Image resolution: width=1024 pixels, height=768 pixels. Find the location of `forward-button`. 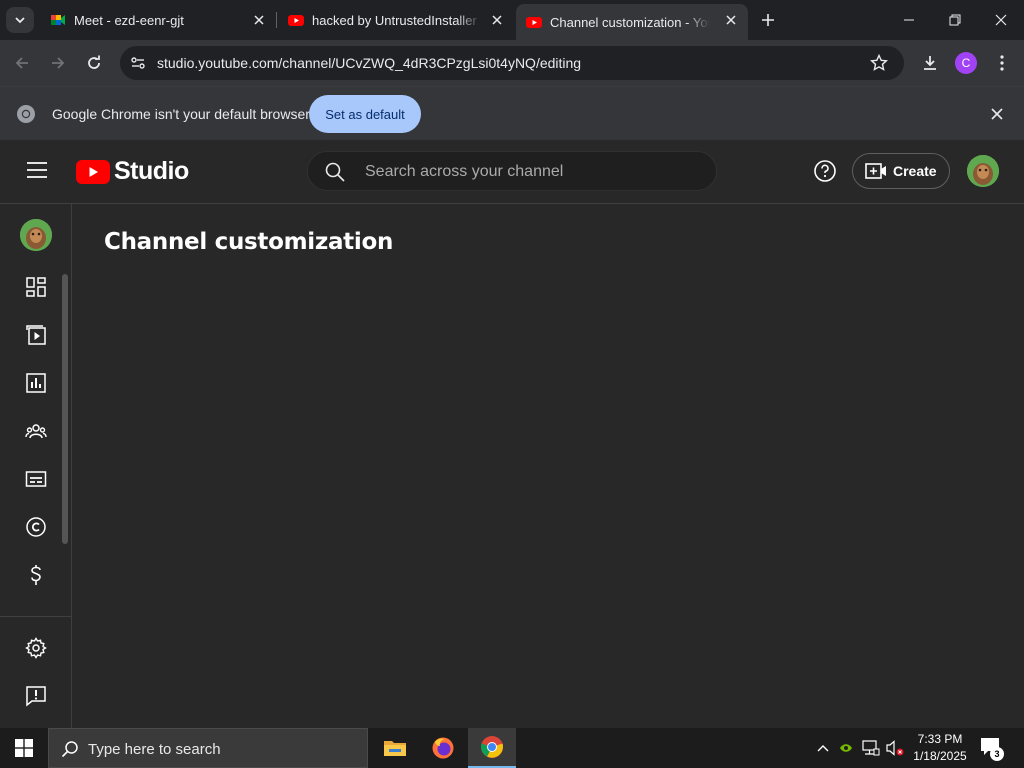

forward-button is located at coordinates (58, 63).